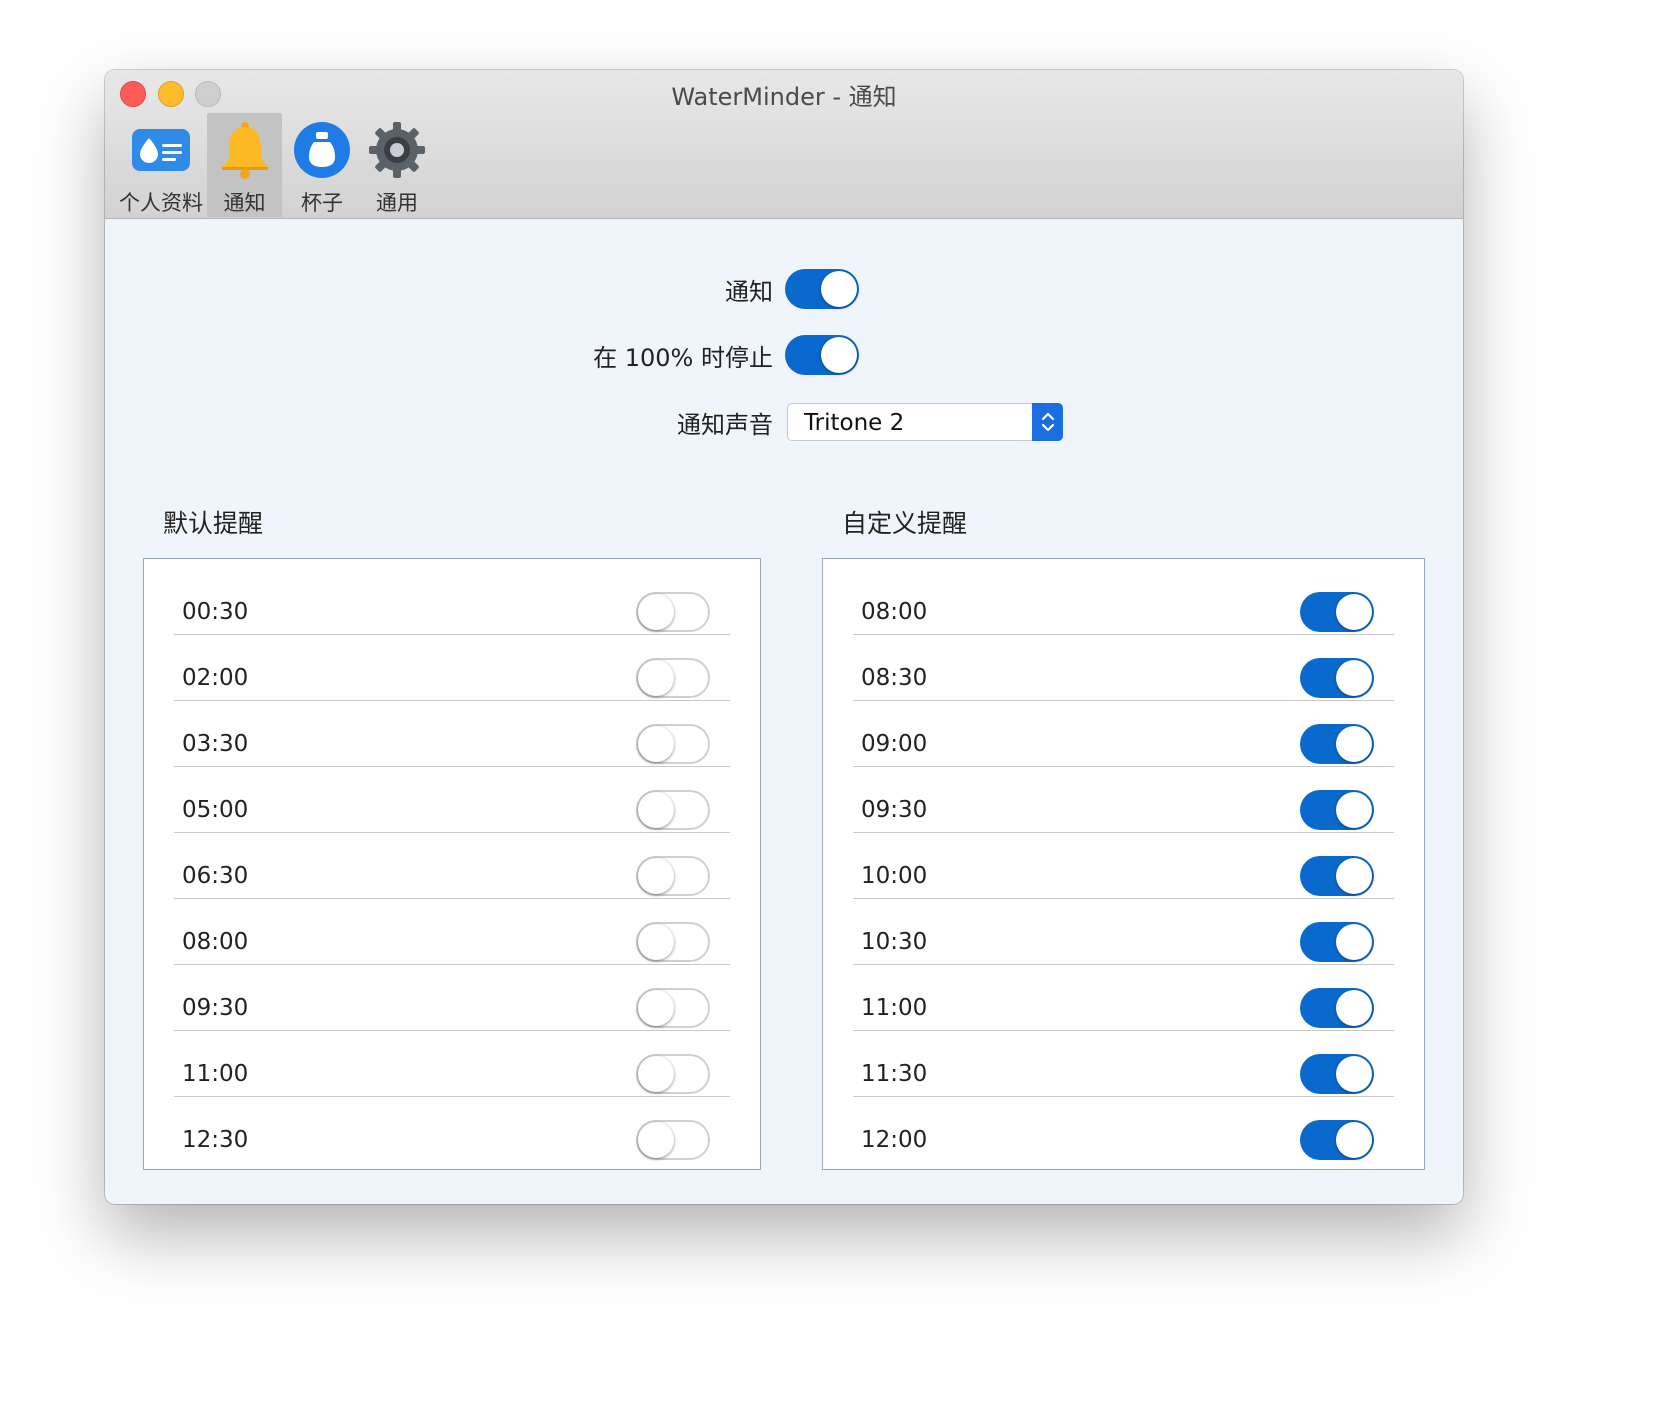 The height and width of the screenshot is (1426, 1664). What do you see at coordinates (452, 1130) in the screenshot?
I see `reminder-row: 12:30` at bounding box center [452, 1130].